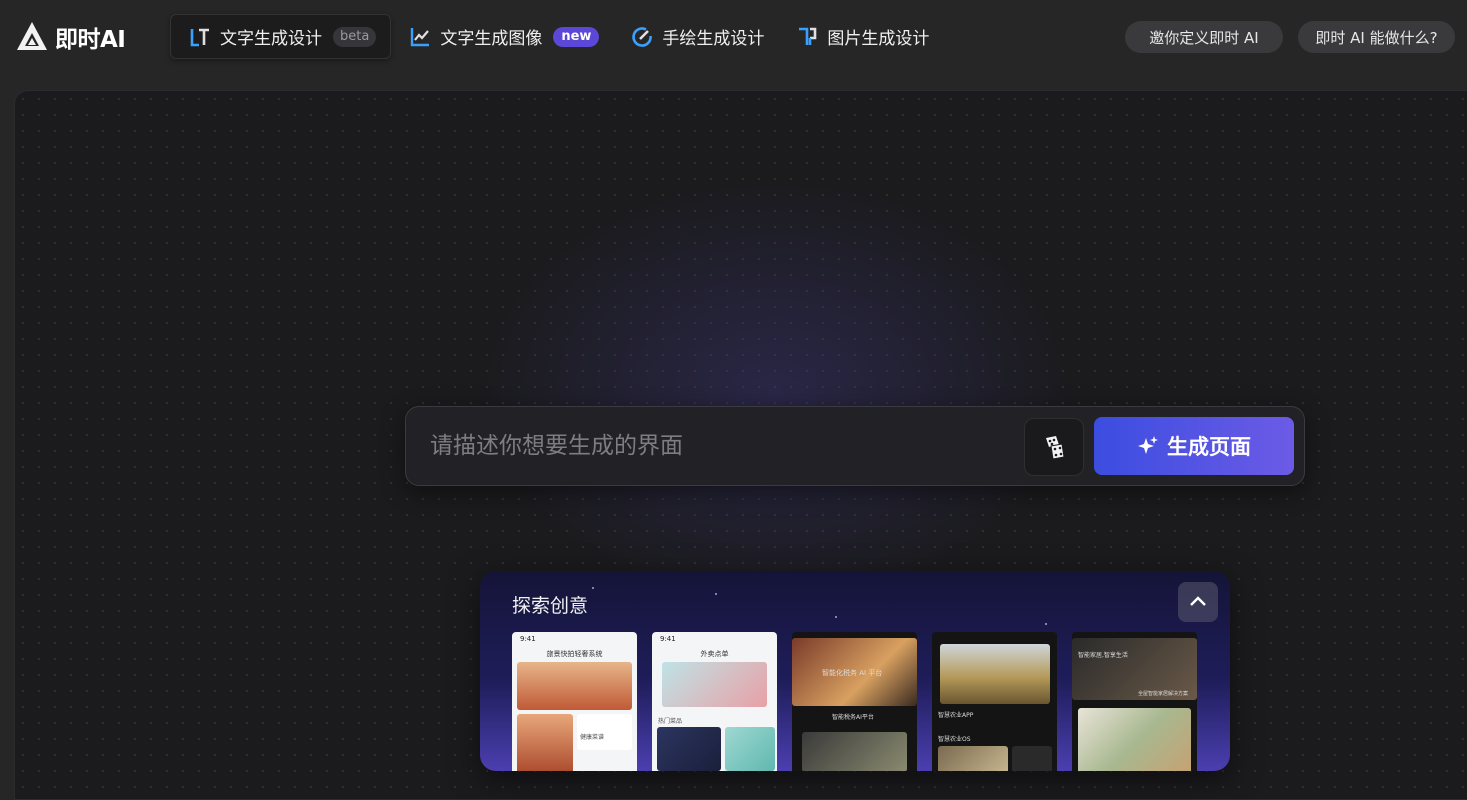 The width and height of the screenshot is (1467, 800). What do you see at coordinates (713, 39) in the screenshot?
I see `tab-label: 手绘生成设计` at bounding box center [713, 39].